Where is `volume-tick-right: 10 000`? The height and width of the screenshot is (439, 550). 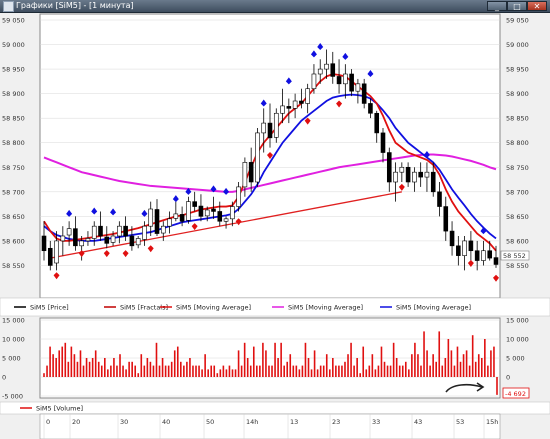
volume-tick-right: 10 000 is located at coordinates (517, 340).